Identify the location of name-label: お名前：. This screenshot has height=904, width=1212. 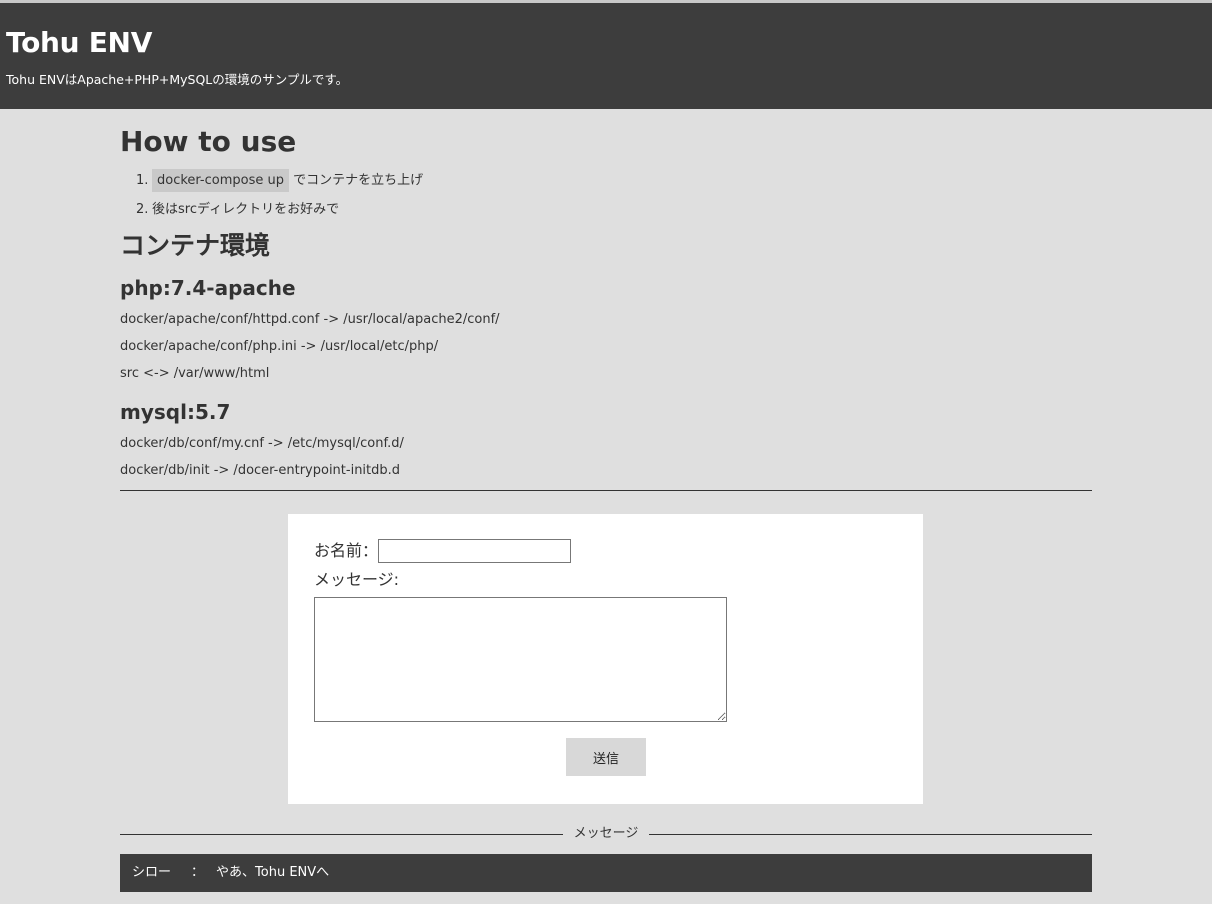
(346, 550).